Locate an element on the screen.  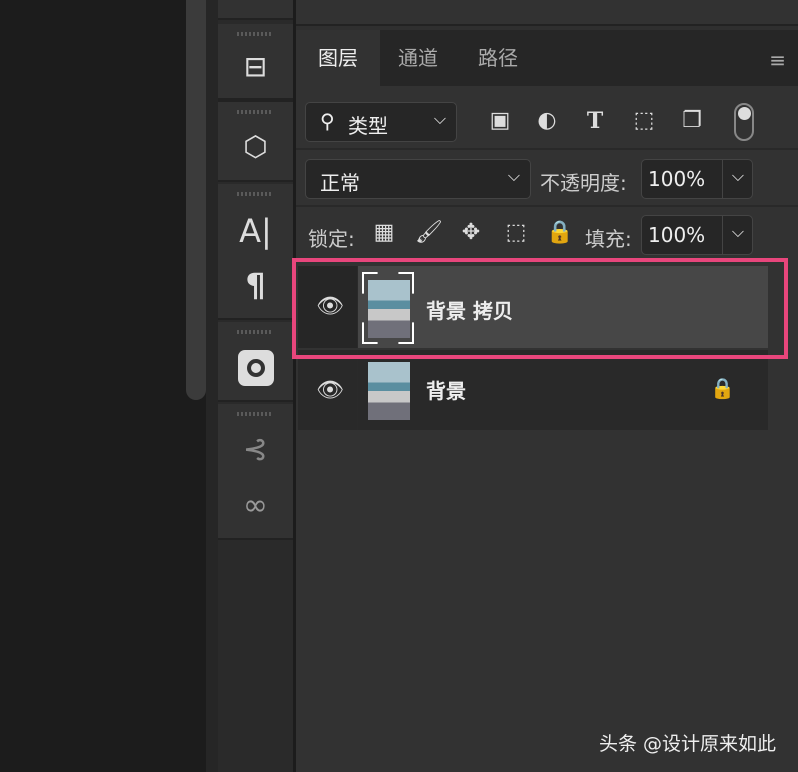
cloud-group: ⊰ ∞ is located at coordinates (255, 472).